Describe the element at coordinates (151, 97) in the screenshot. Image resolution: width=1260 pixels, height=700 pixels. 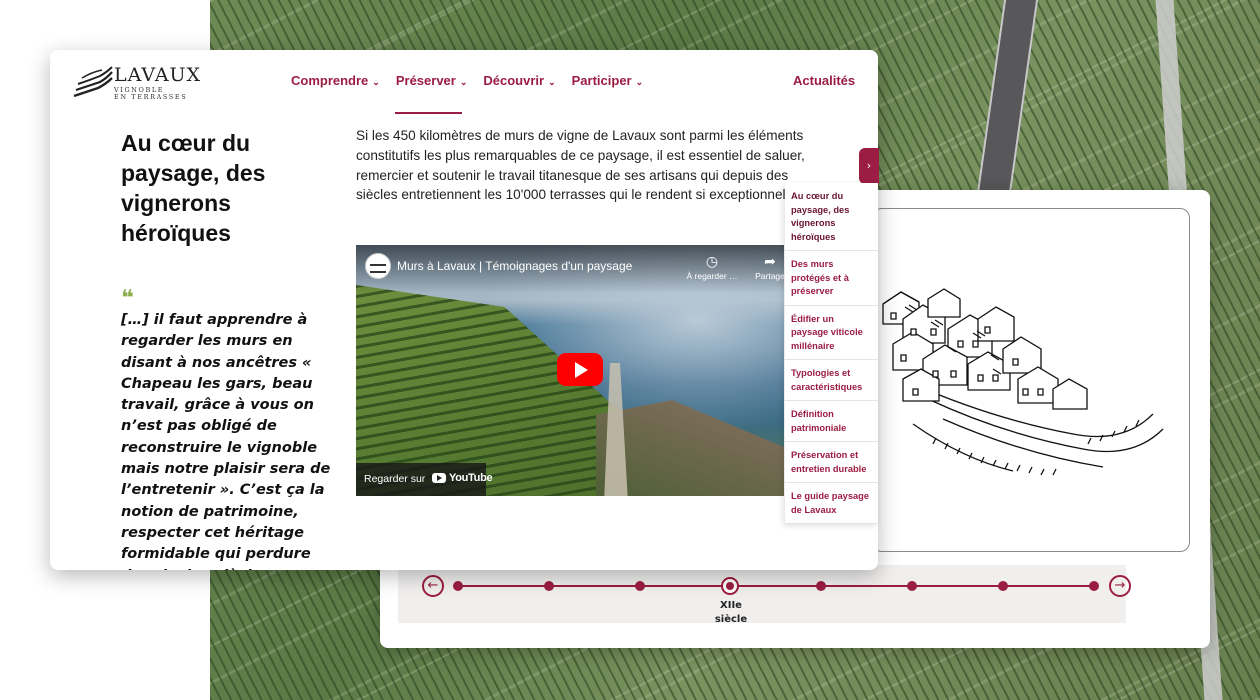
I see `logo-tagline-line: EN TERRASSES` at that location.